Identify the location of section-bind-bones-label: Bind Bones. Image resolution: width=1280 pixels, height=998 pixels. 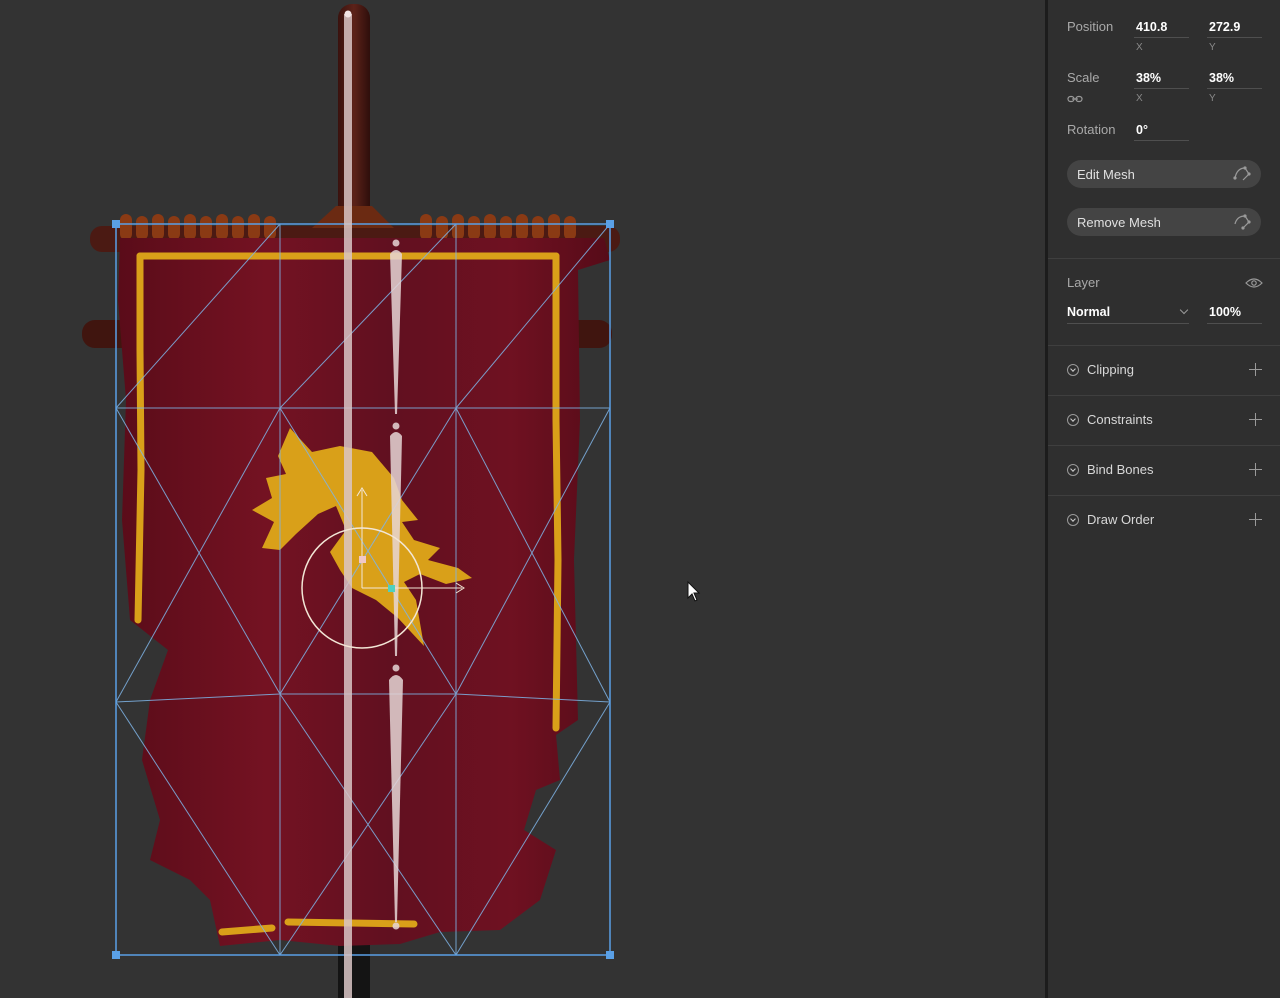
(1120, 469).